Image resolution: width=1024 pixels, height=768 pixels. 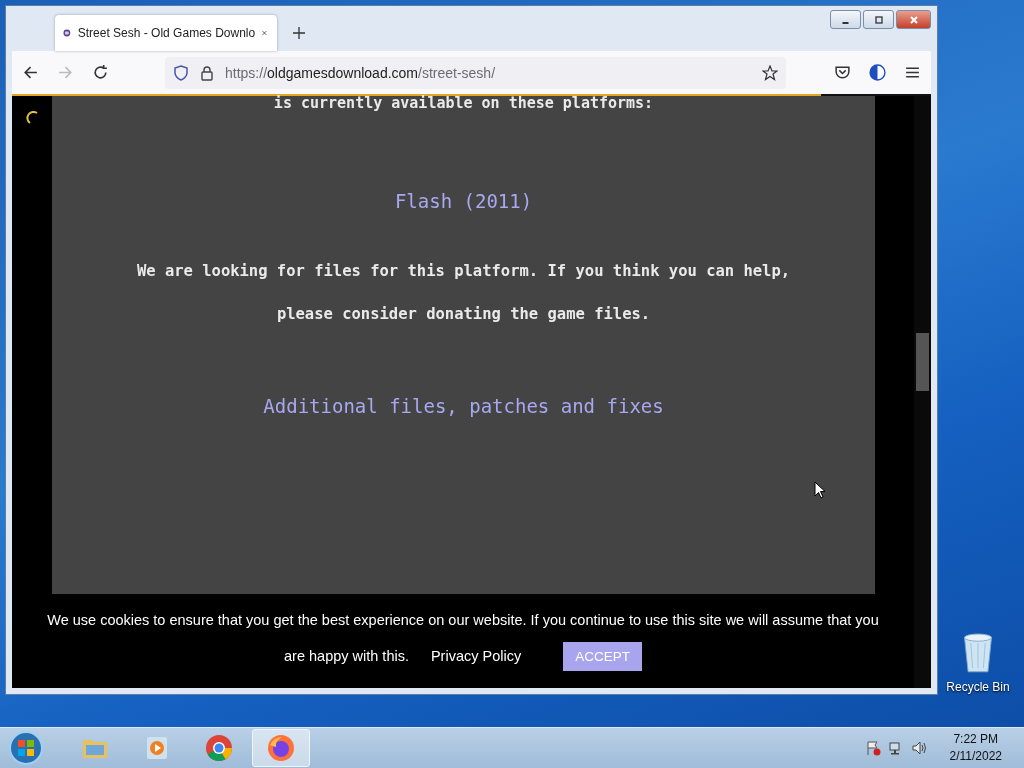 What do you see at coordinates (976, 739) in the screenshot?
I see `clock-time: 7:22 PM` at bounding box center [976, 739].